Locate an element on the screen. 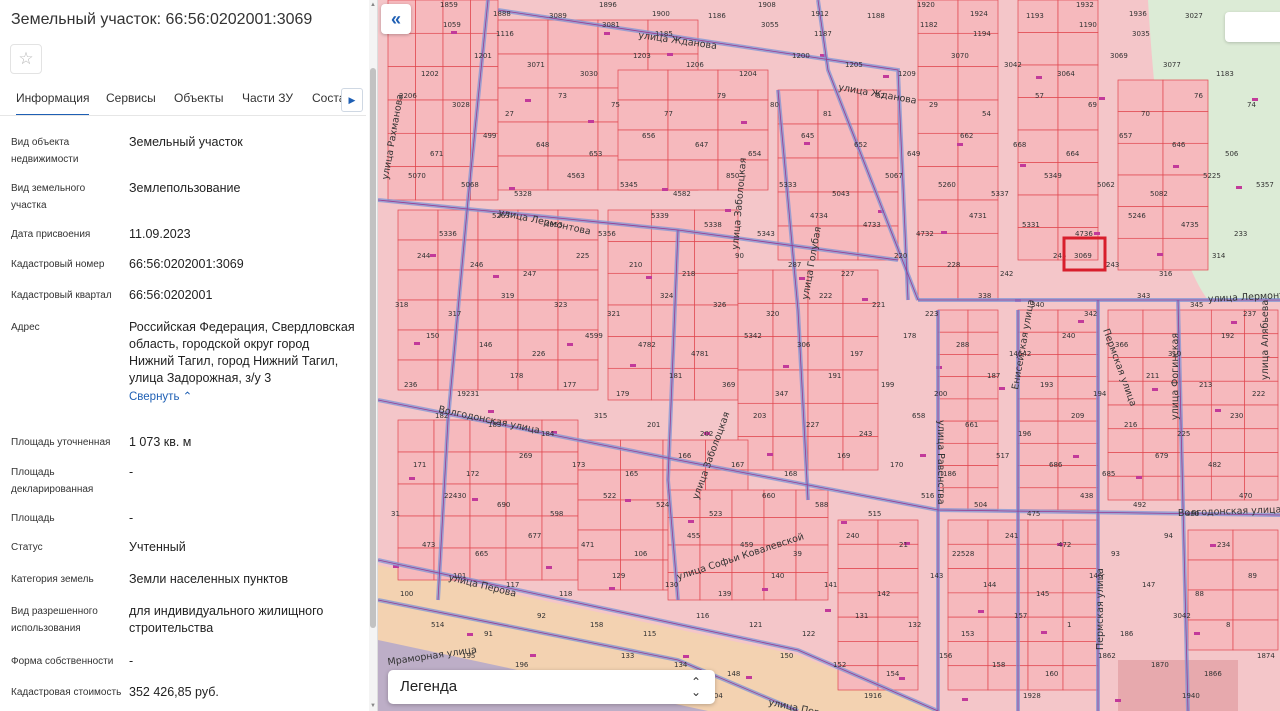  tab-objects: Объекты is located at coordinates (199, 98).